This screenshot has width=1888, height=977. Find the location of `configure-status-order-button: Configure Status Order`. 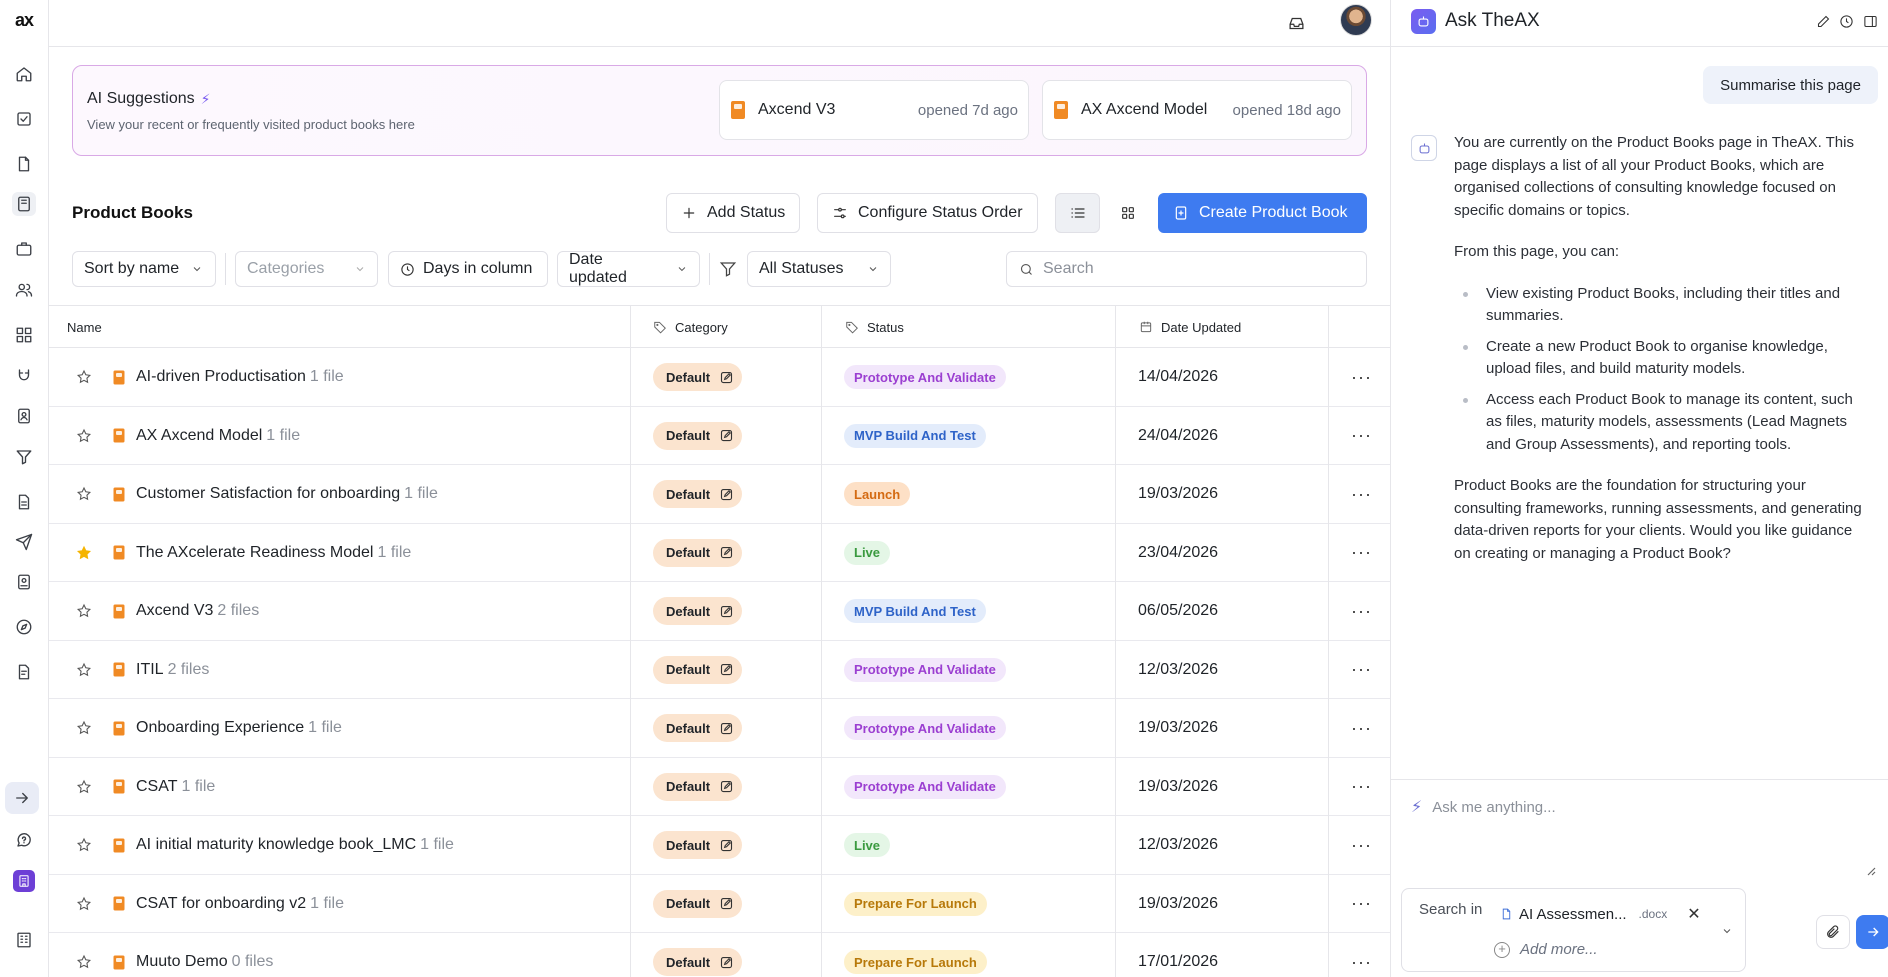

configure-status-order-button: Configure Status Order is located at coordinates (927, 213).